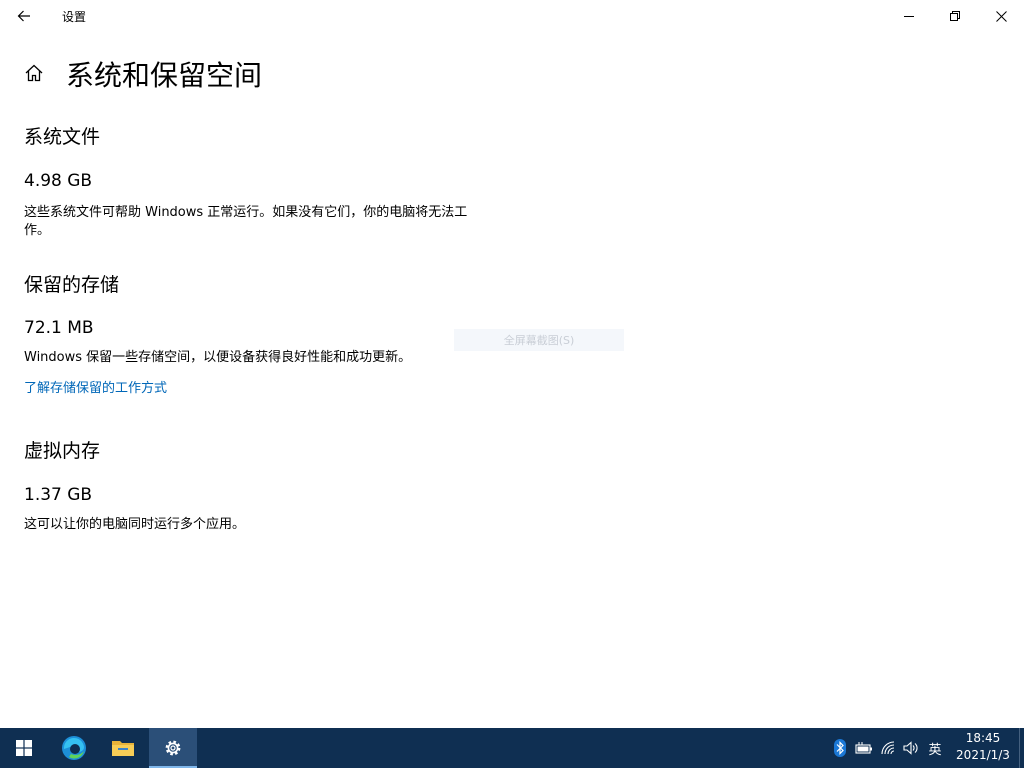 This screenshot has width=1024, height=768. Describe the element at coordinates (983, 755) in the screenshot. I see `clock-date: 2021/1/3` at that location.